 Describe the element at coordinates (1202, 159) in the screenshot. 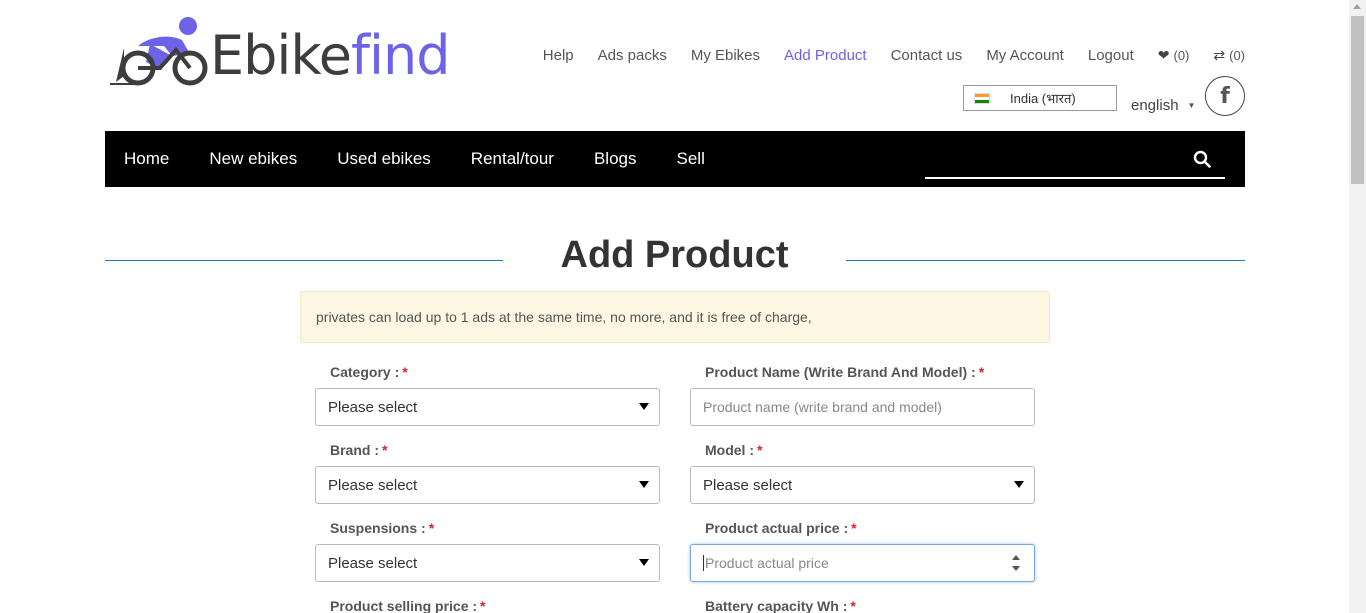

I see `search-icon` at that location.